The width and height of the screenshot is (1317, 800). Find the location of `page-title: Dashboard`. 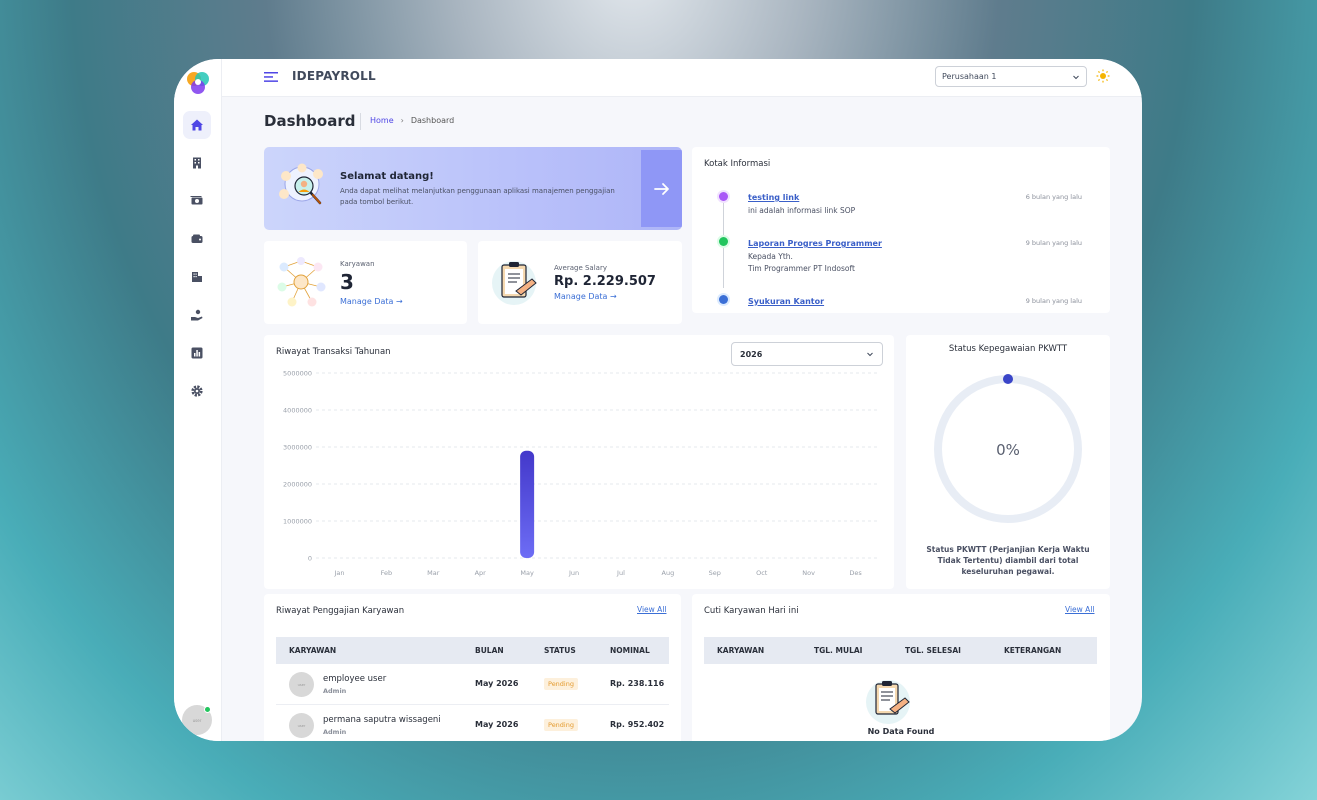

page-title: Dashboard is located at coordinates (310, 121).